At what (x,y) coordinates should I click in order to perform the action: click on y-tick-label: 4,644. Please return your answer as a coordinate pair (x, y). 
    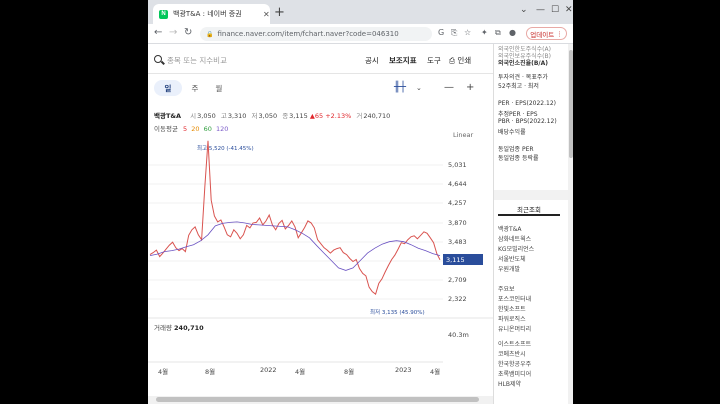
    Looking at the image, I should click on (457, 184).